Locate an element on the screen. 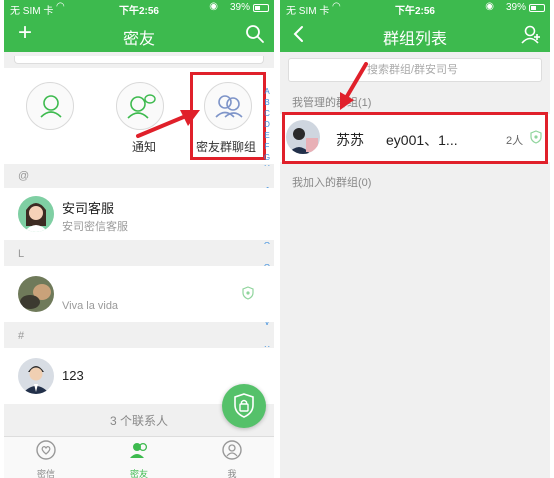  alphabet-index-letter: E is located at coordinates (267, 135).